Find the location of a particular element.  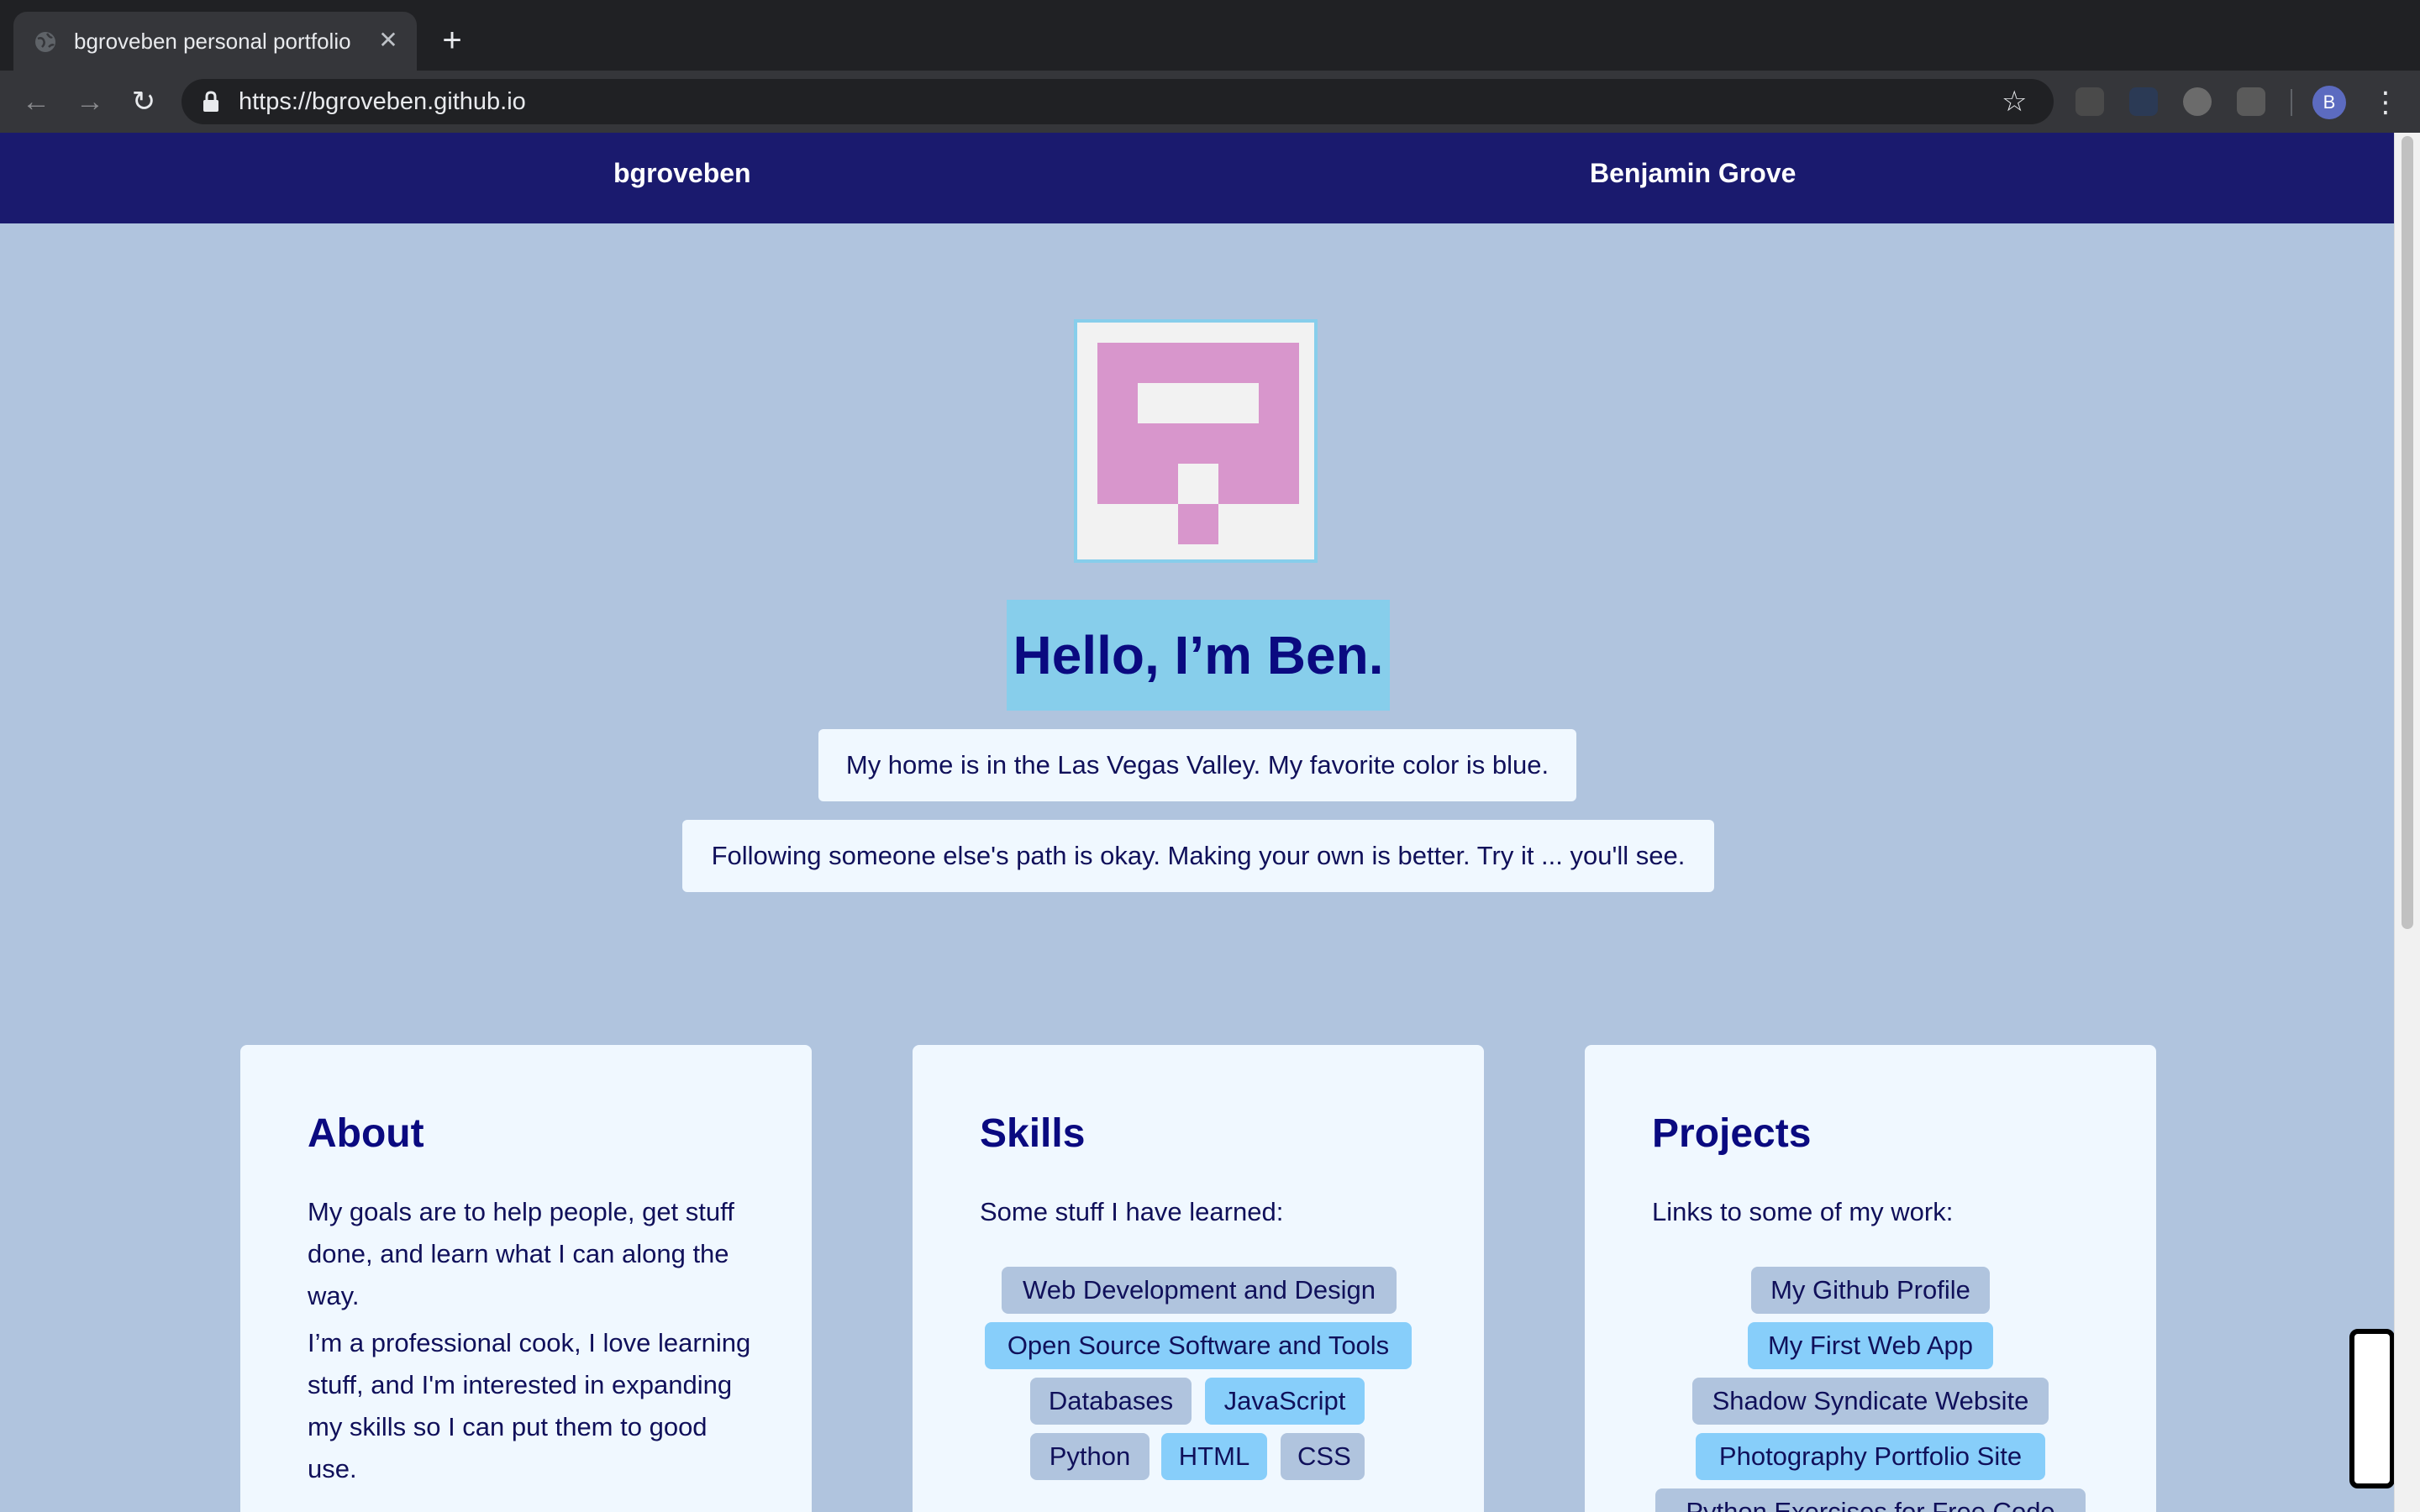

skill-pill: CSS is located at coordinates (1323, 1456).